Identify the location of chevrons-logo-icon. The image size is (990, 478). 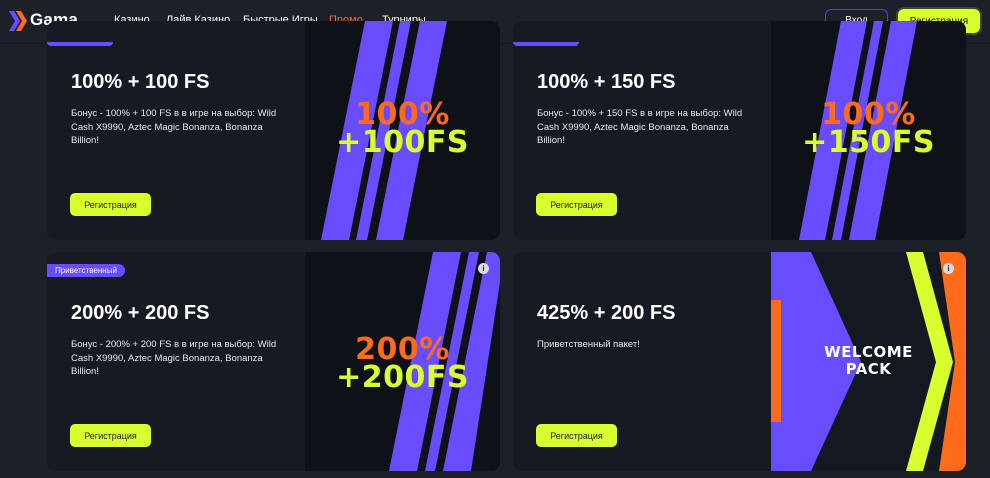
(18, 21).